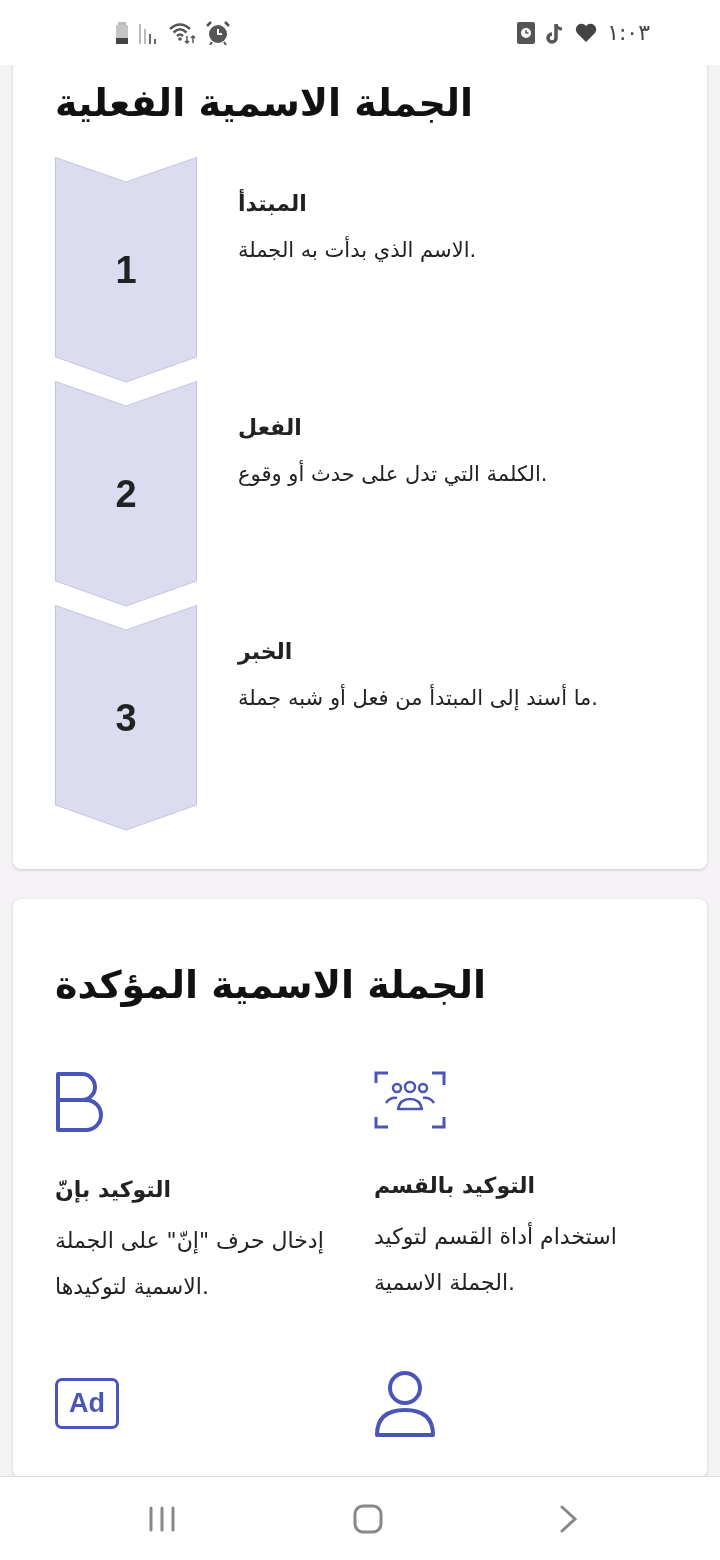  What do you see at coordinates (182, 32) in the screenshot?
I see `wifi-icon` at bounding box center [182, 32].